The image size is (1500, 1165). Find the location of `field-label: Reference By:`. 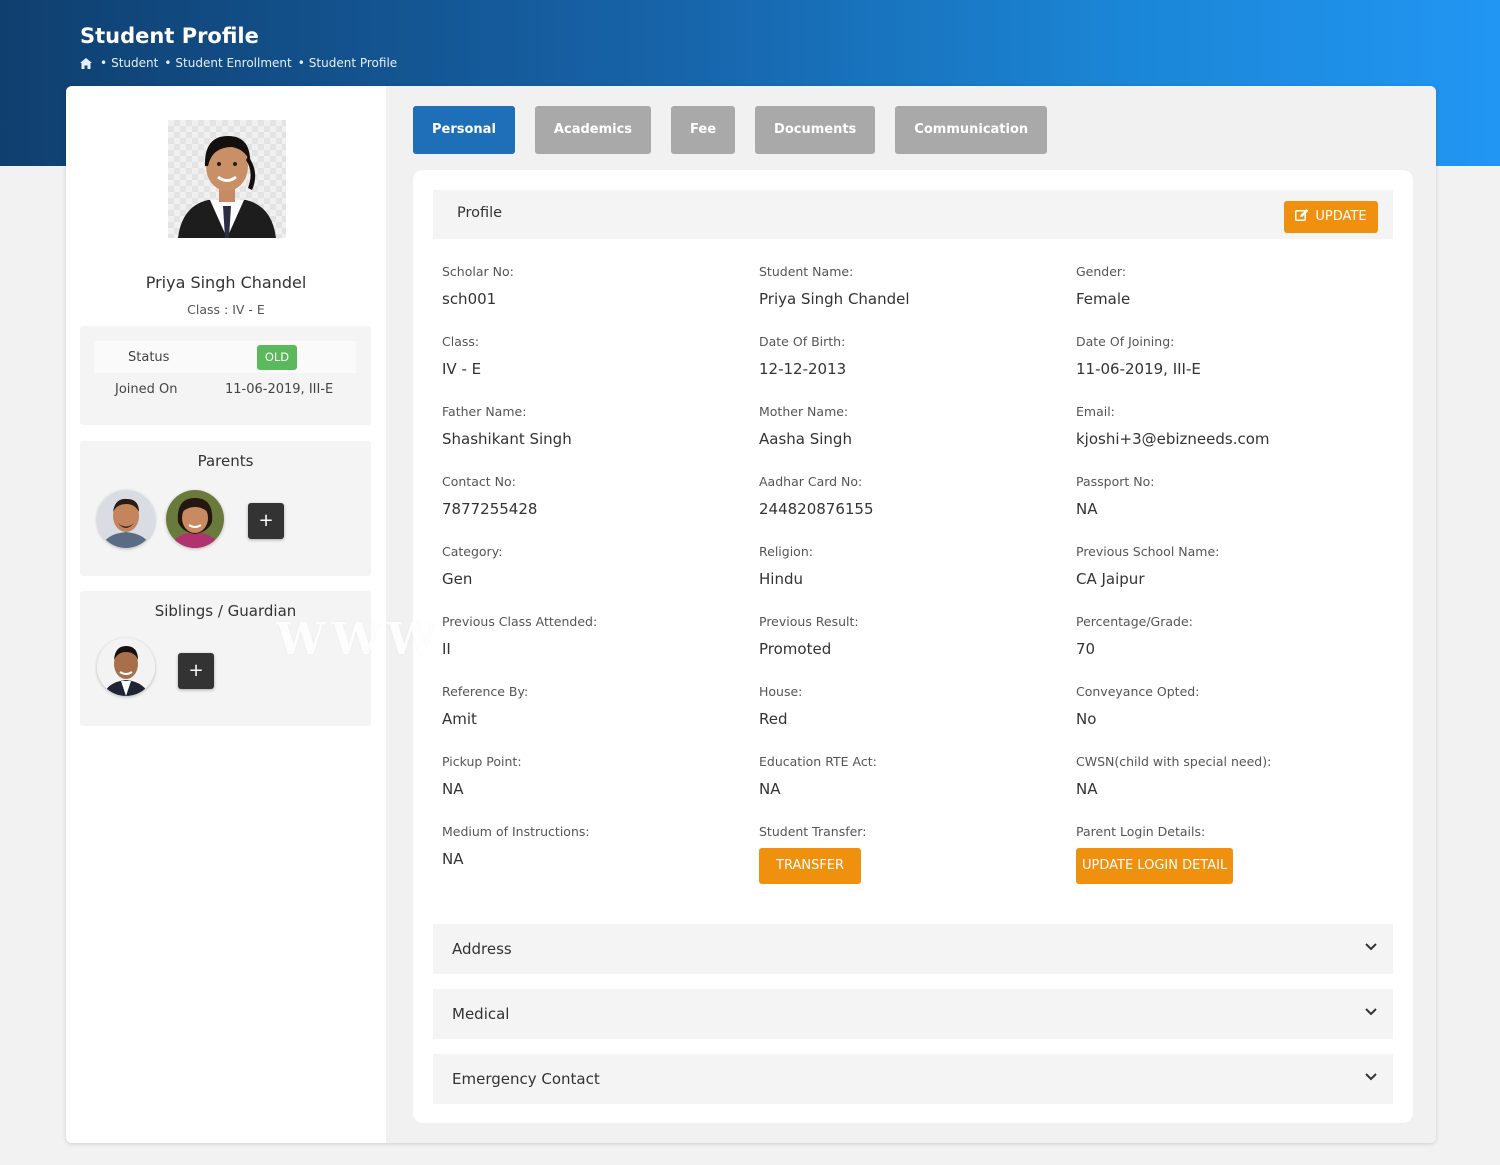

field-label: Reference By: is located at coordinates (485, 691).